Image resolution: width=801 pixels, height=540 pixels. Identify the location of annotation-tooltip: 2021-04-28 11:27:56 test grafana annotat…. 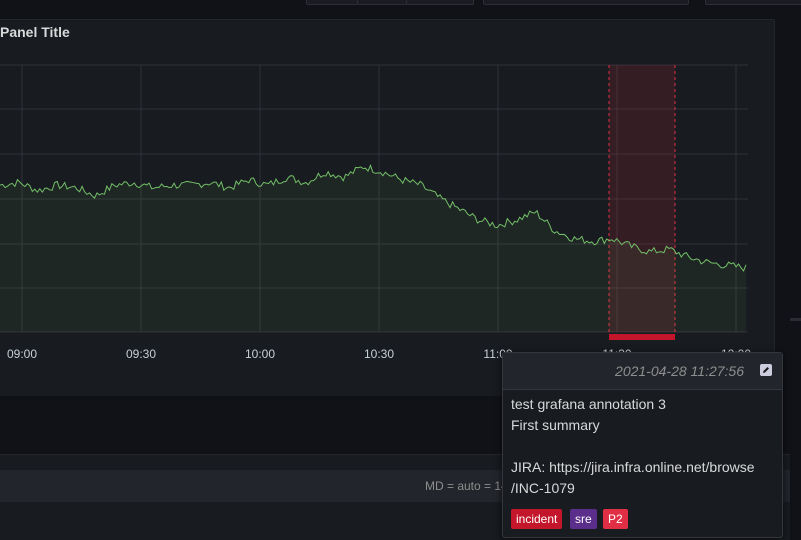
(642, 445).